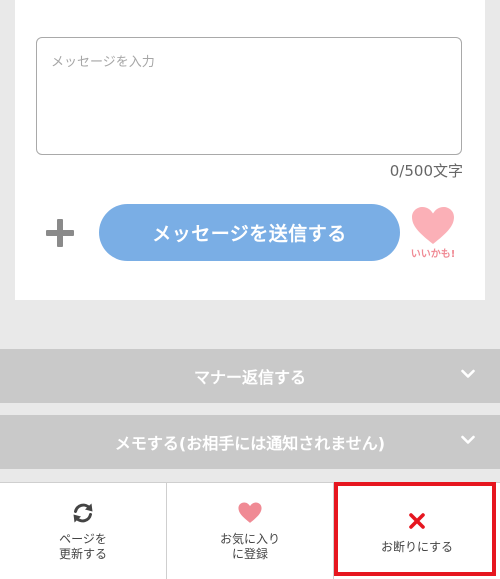 The image size is (500, 579). Describe the element at coordinates (60, 233) in the screenshot. I see `plus-icon` at that location.